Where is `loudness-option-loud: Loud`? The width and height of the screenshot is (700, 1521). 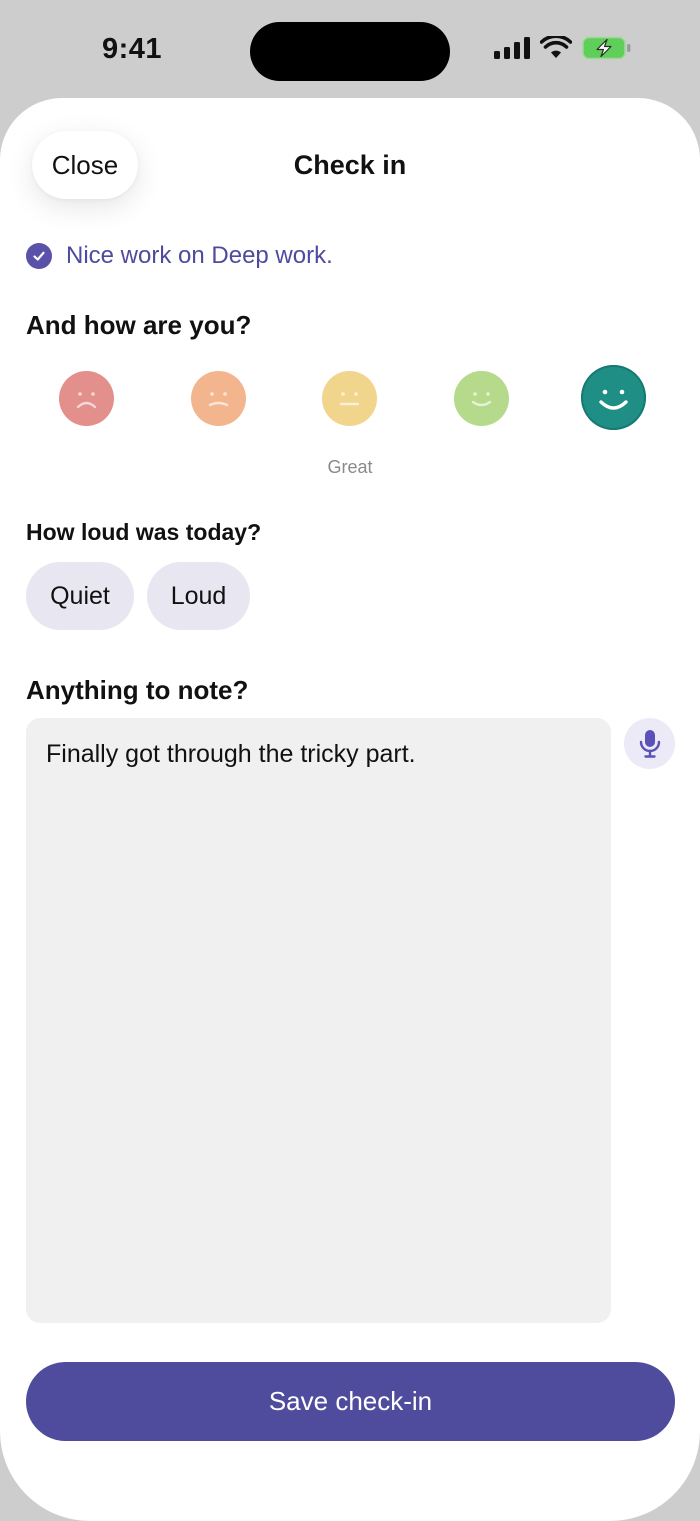 loudness-option-loud: Loud is located at coordinates (198, 596).